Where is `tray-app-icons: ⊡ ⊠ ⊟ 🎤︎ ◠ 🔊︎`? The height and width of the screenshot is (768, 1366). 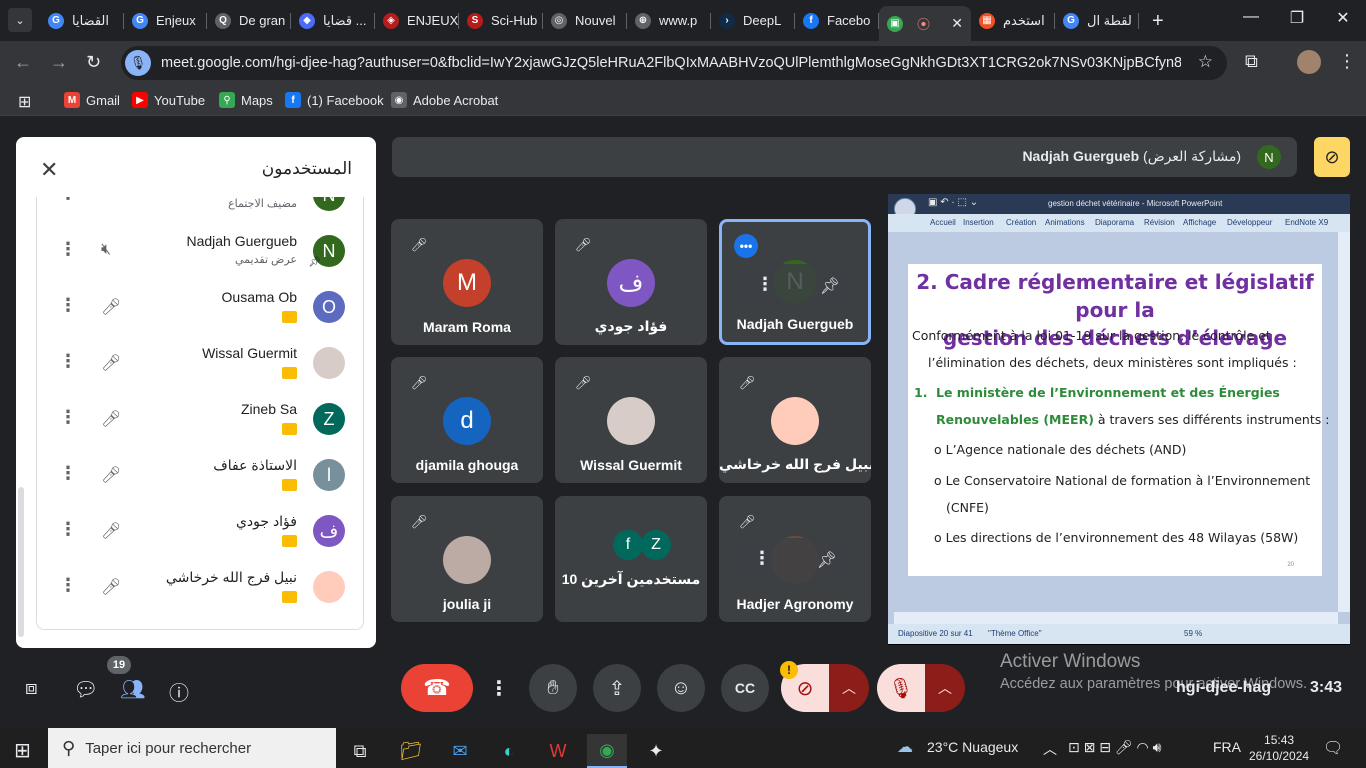
tray-app-icons: ⊡ ⊠ ⊟ 🎤︎ ◠ 🔊︎ is located at coordinates (1114, 747).